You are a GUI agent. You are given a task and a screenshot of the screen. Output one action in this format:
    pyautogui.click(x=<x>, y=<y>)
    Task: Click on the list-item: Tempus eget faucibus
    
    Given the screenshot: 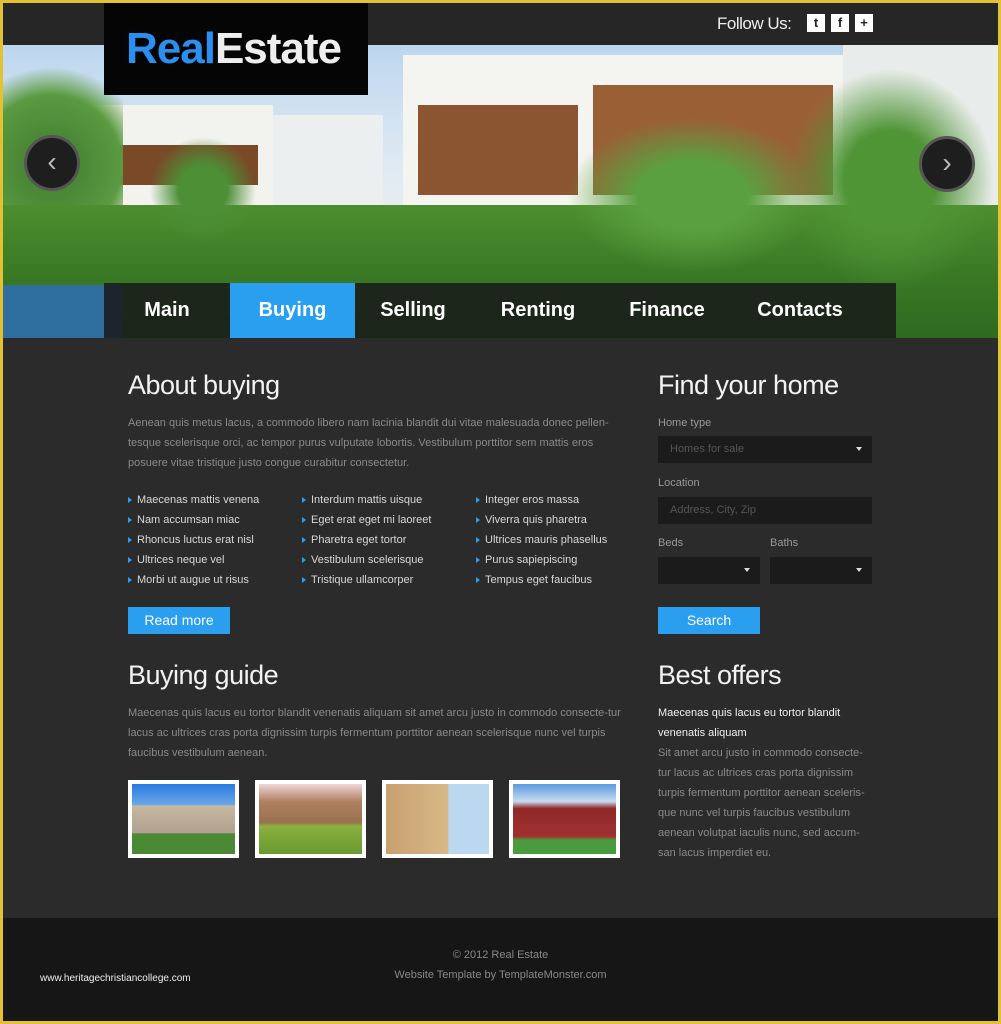 What is the action you would take?
    pyautogui.click(x=541, y=580)
    